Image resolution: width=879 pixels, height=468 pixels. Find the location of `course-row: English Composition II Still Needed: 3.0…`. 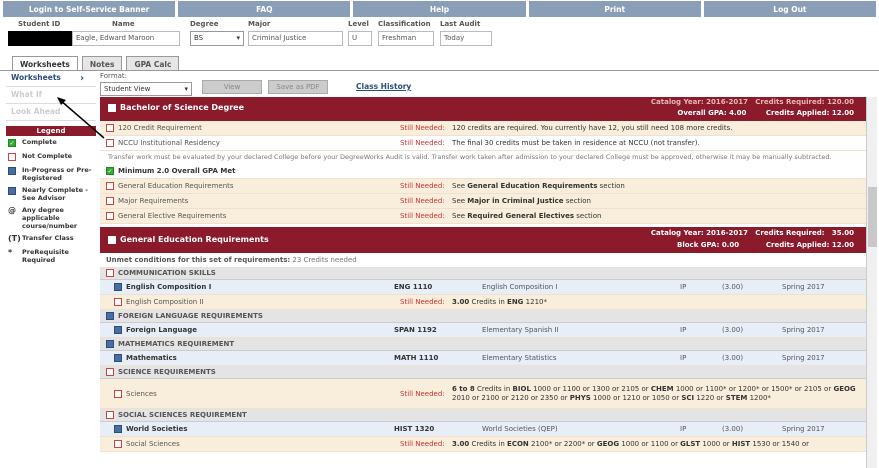

course-row: English Composition II Still Needed: 3.0… is located at coordinates (483, 302).